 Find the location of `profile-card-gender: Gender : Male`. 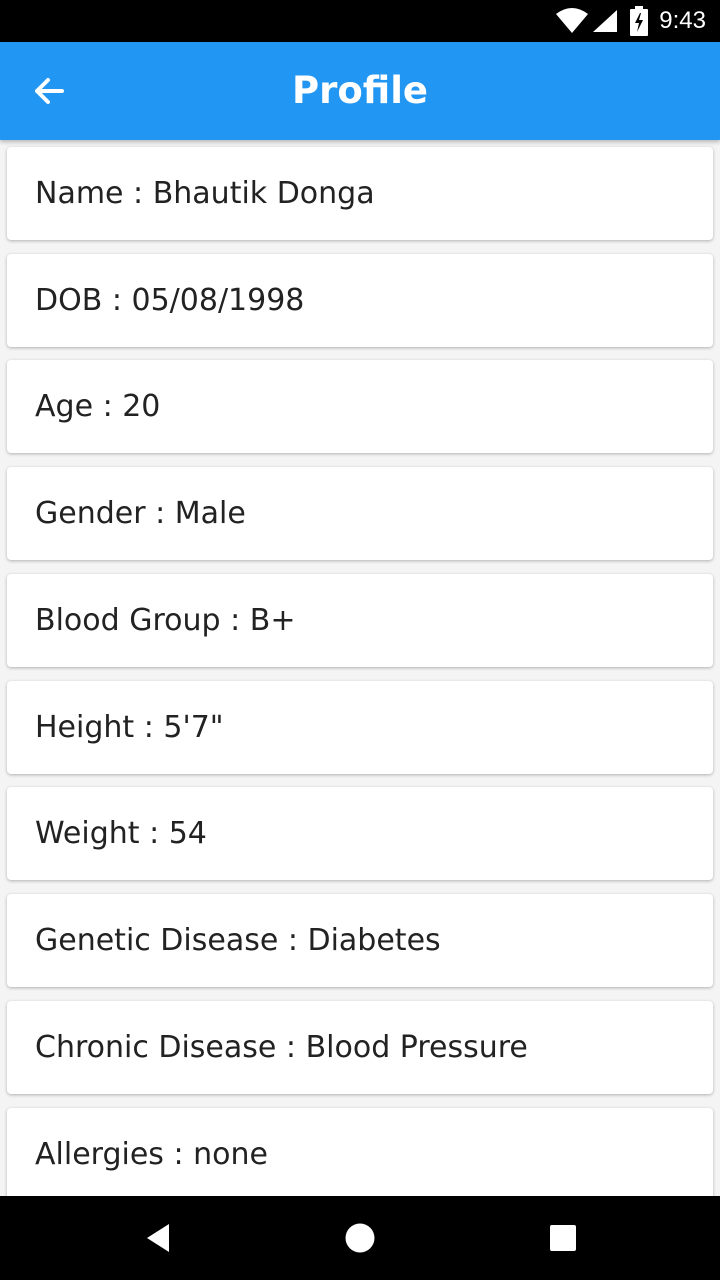

profile-card-gender: Gender : Male is located at coordinates (360, 513).